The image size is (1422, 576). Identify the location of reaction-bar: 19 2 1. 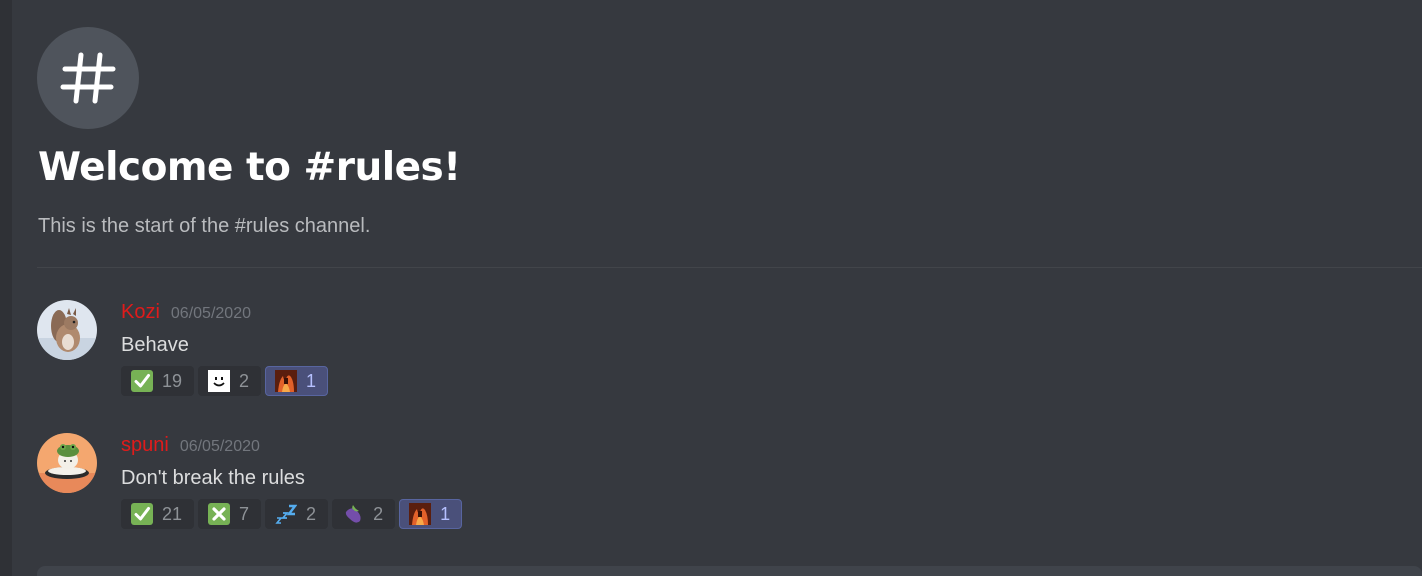
(225, 381).